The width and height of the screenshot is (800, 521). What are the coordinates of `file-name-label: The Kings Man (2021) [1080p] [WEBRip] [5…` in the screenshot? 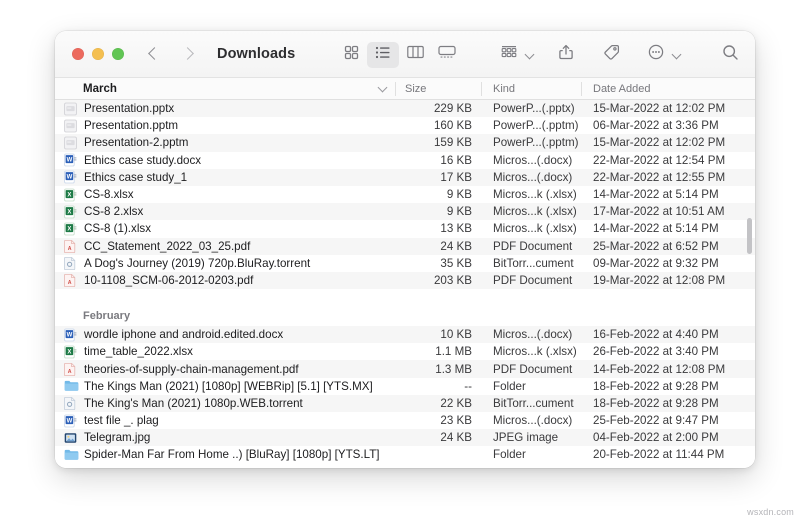 It's located at (228, 386).